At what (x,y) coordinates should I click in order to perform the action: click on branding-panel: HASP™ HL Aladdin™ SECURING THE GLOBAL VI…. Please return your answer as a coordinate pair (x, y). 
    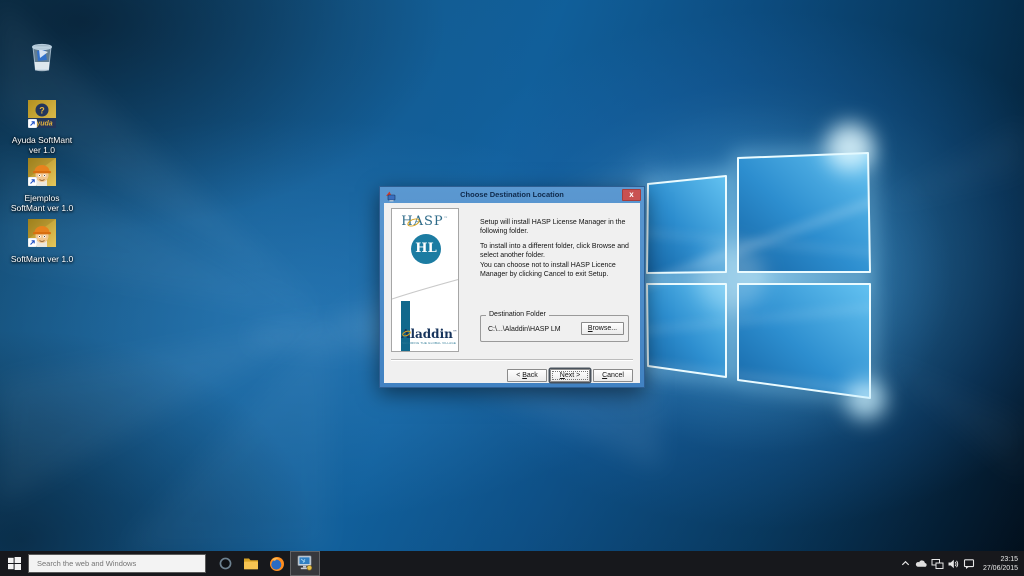
    Looking at the image, I should click on (425, 280).